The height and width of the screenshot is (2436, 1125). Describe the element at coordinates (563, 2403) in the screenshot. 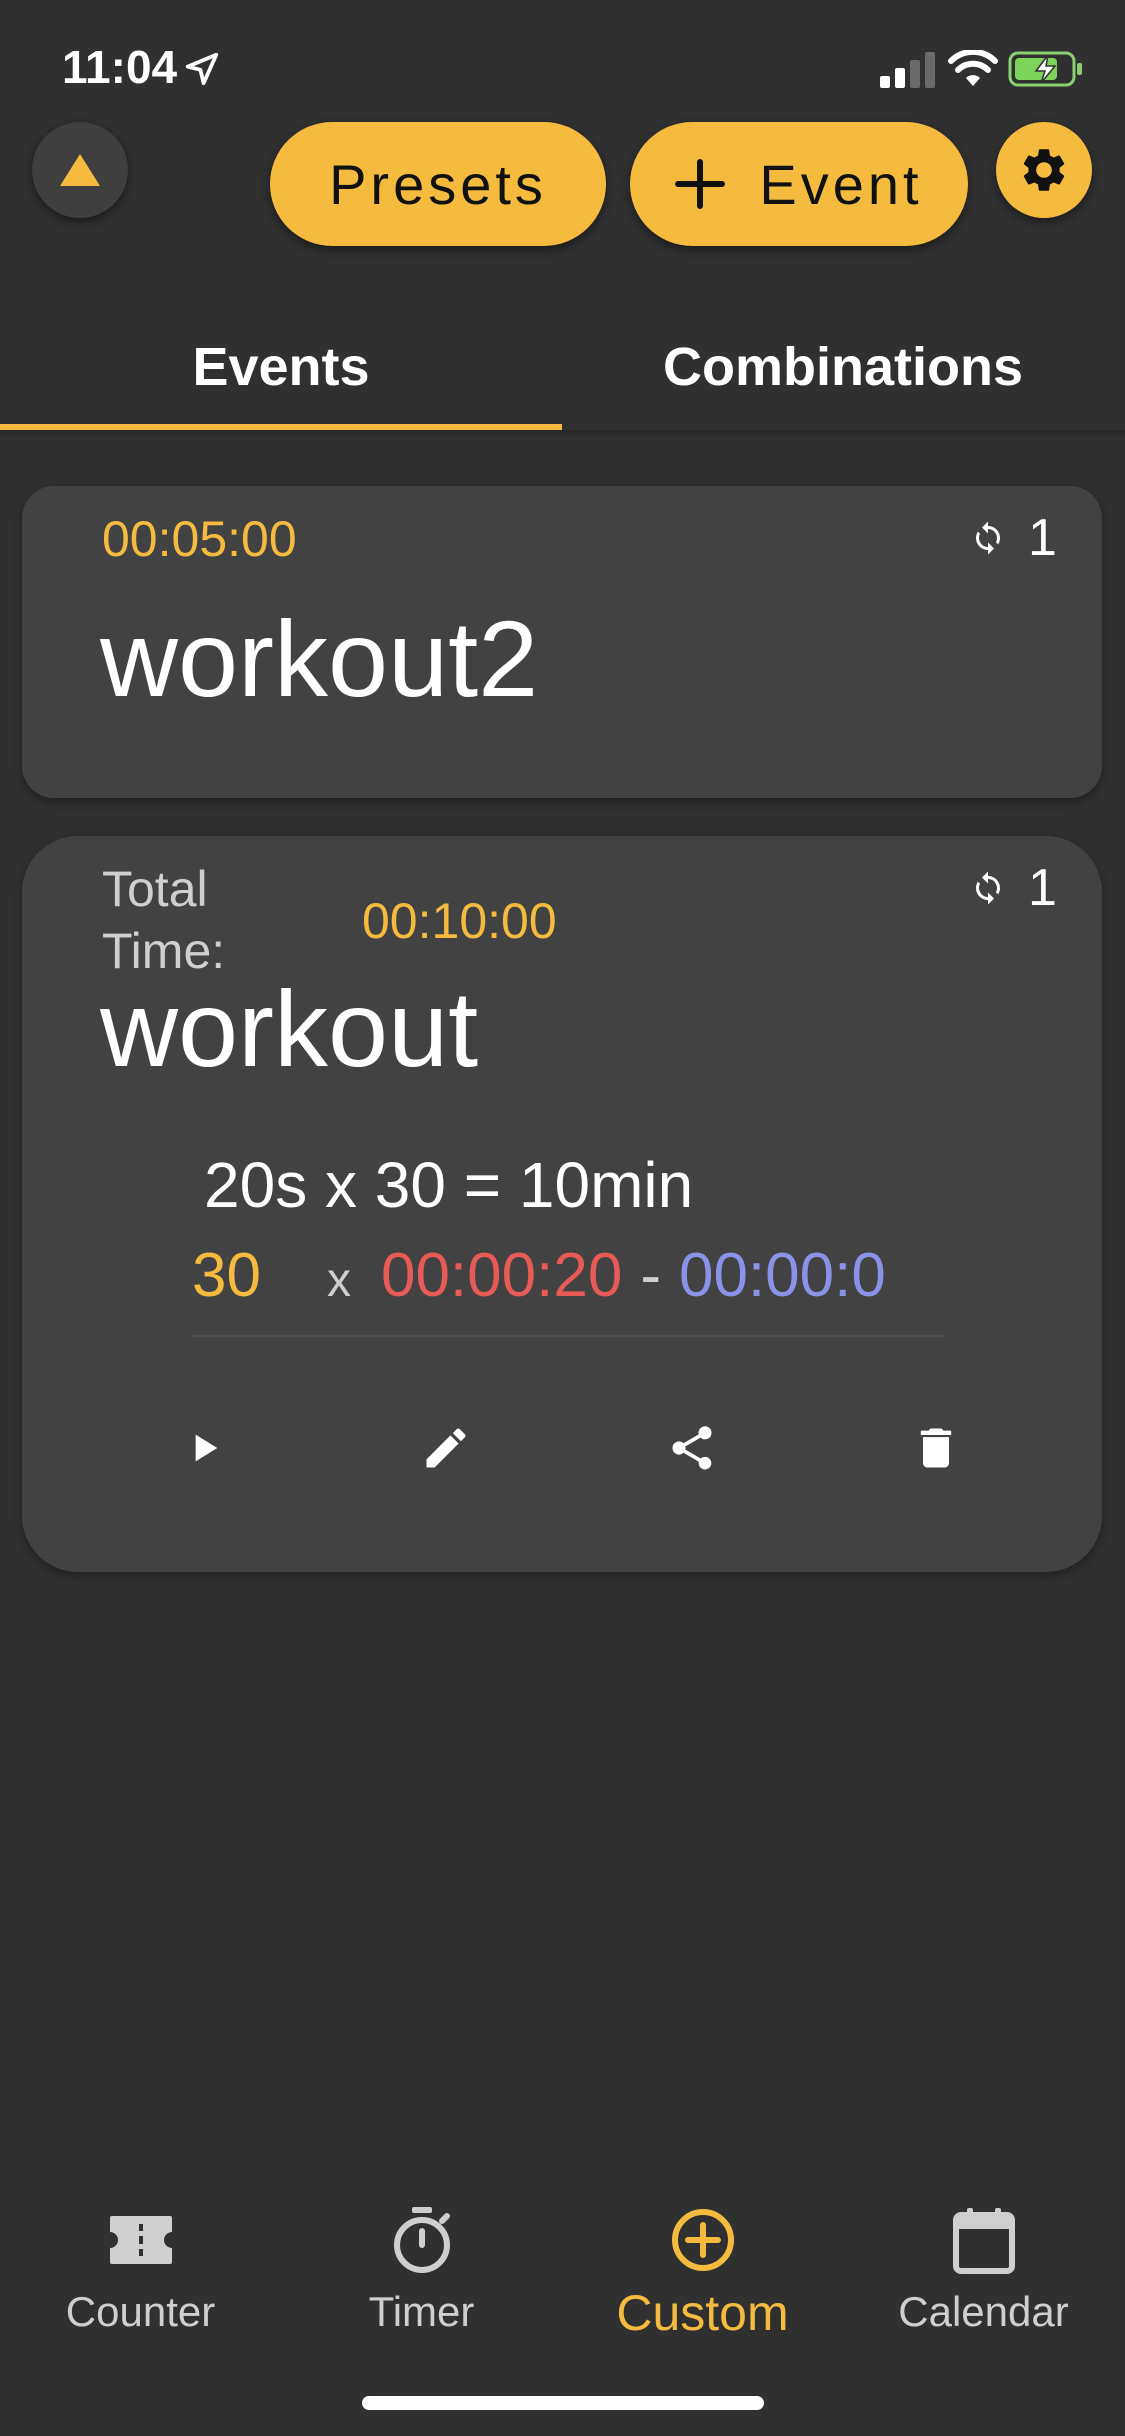

I see `home-indicator` at that location.